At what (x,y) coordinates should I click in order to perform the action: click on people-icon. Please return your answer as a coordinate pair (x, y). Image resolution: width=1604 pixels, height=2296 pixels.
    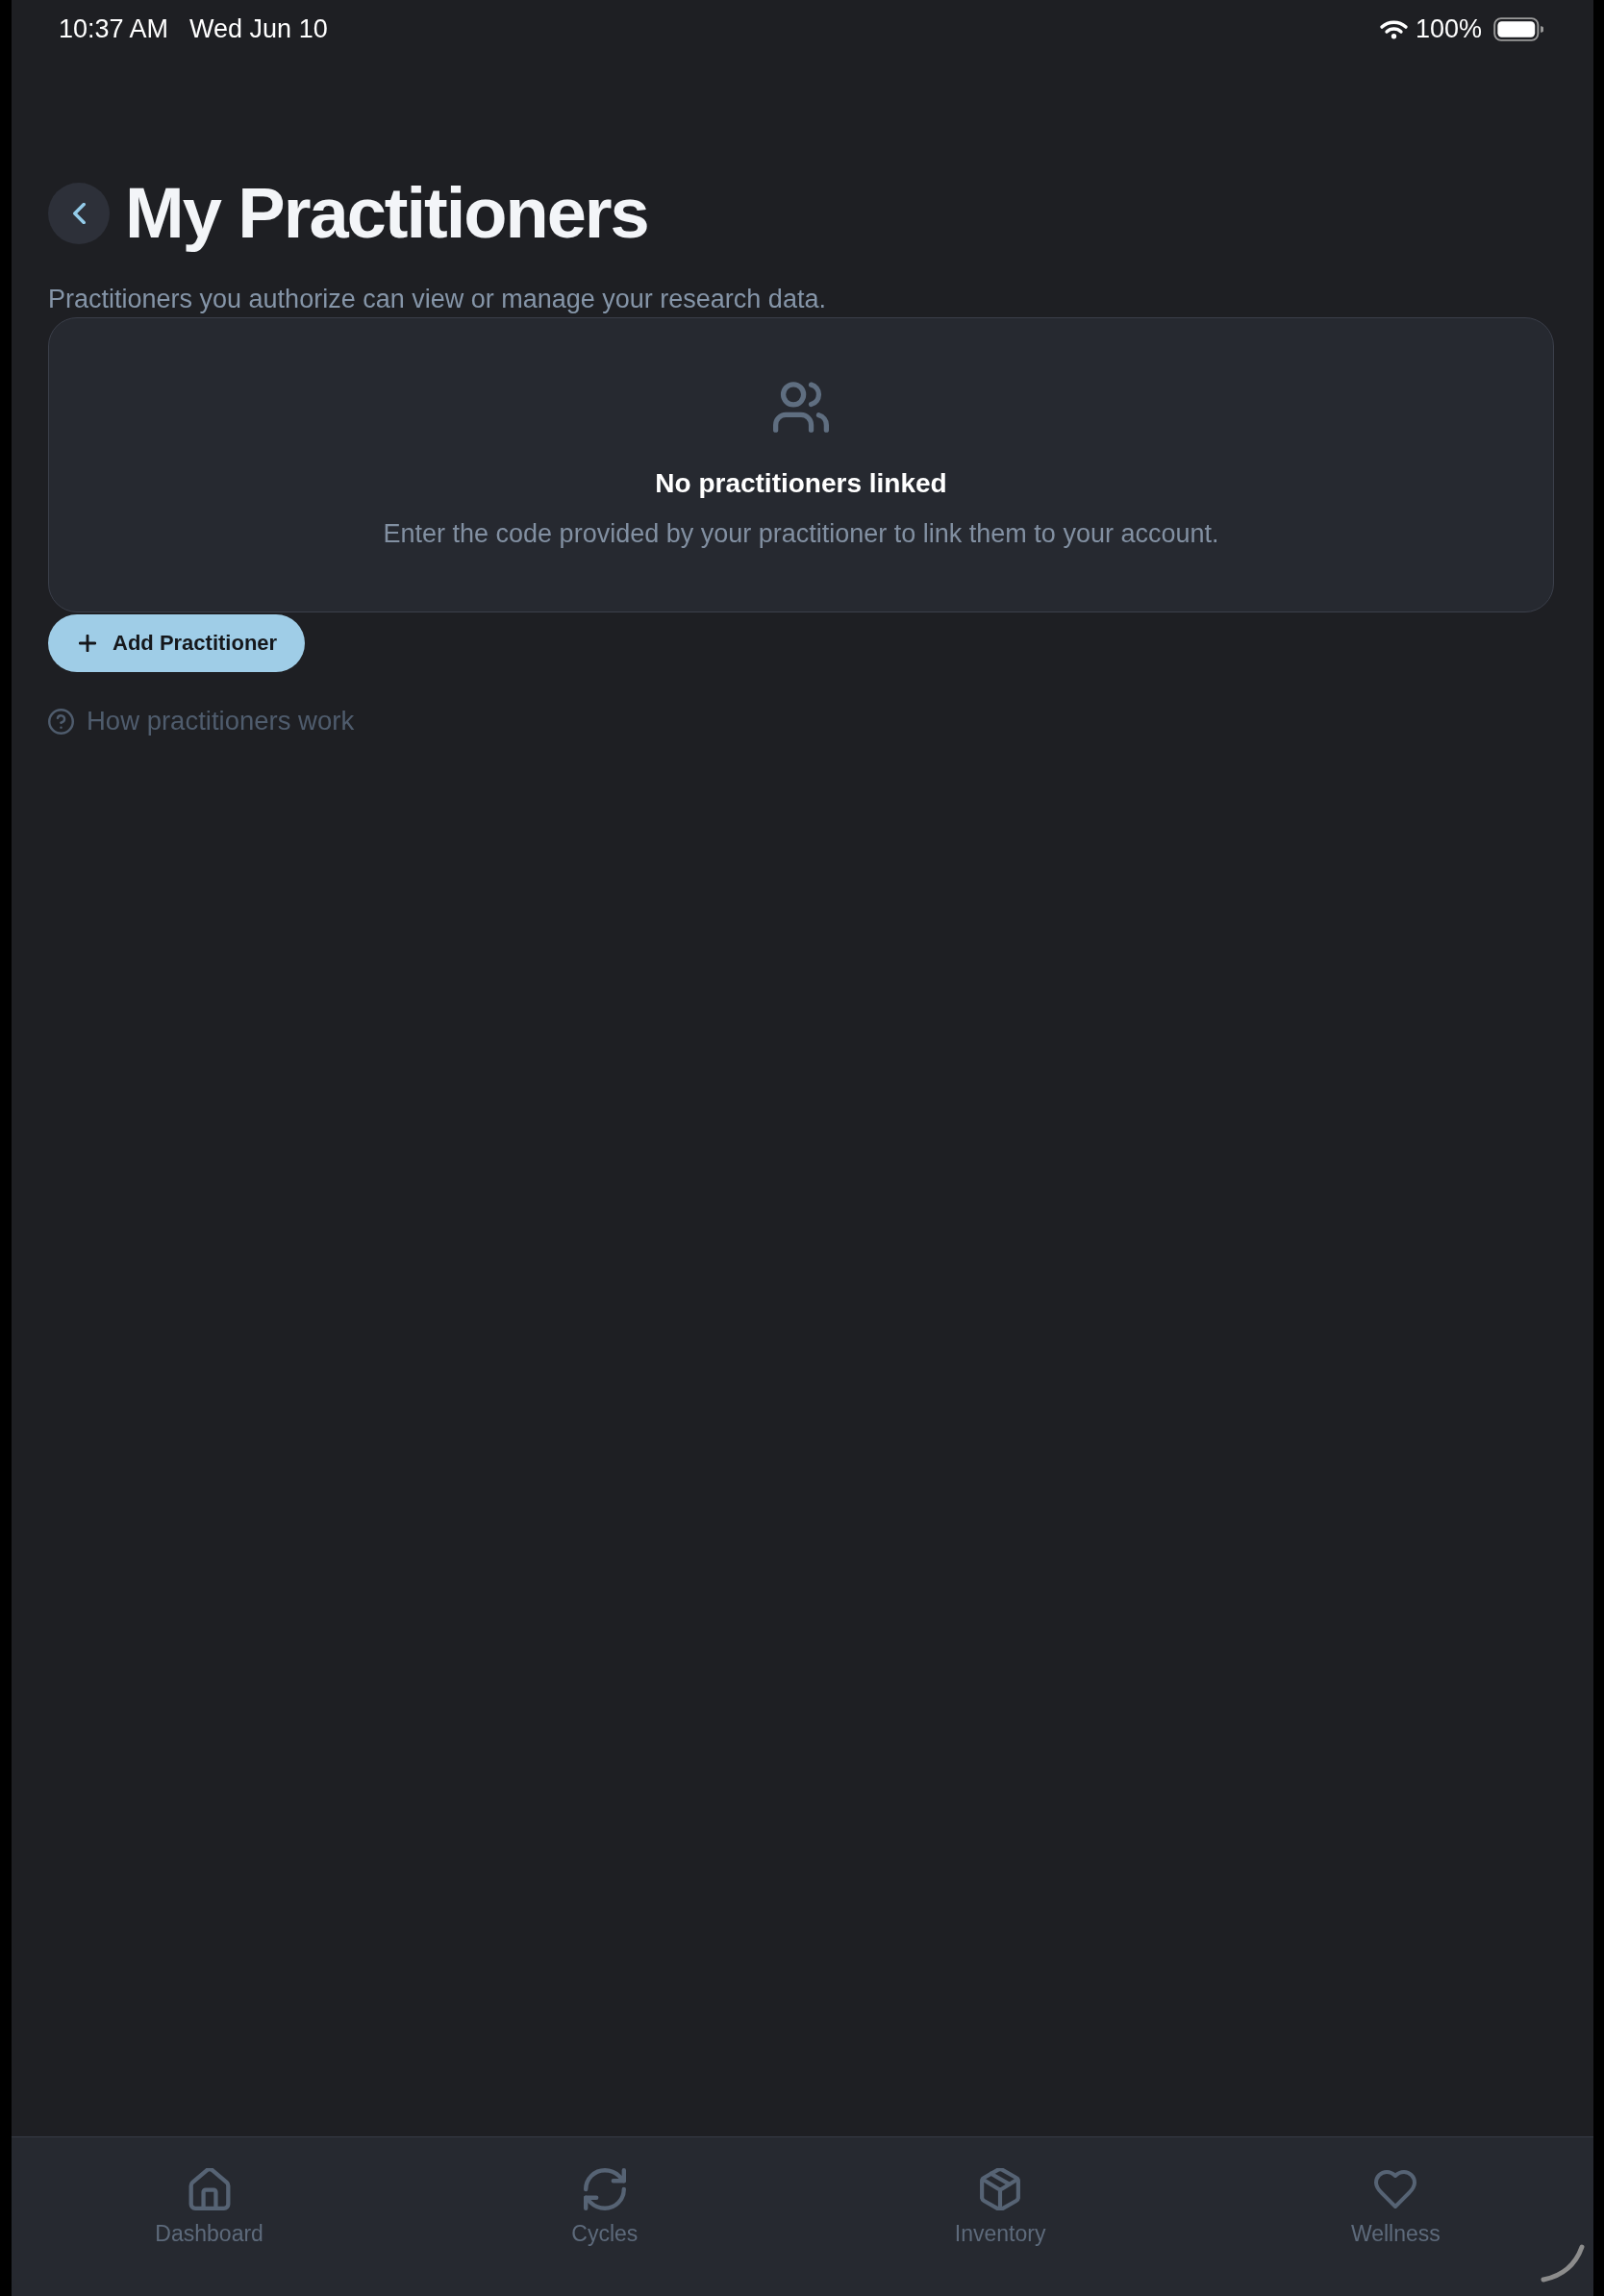
    Looking at the image, I should click on (801, 407).